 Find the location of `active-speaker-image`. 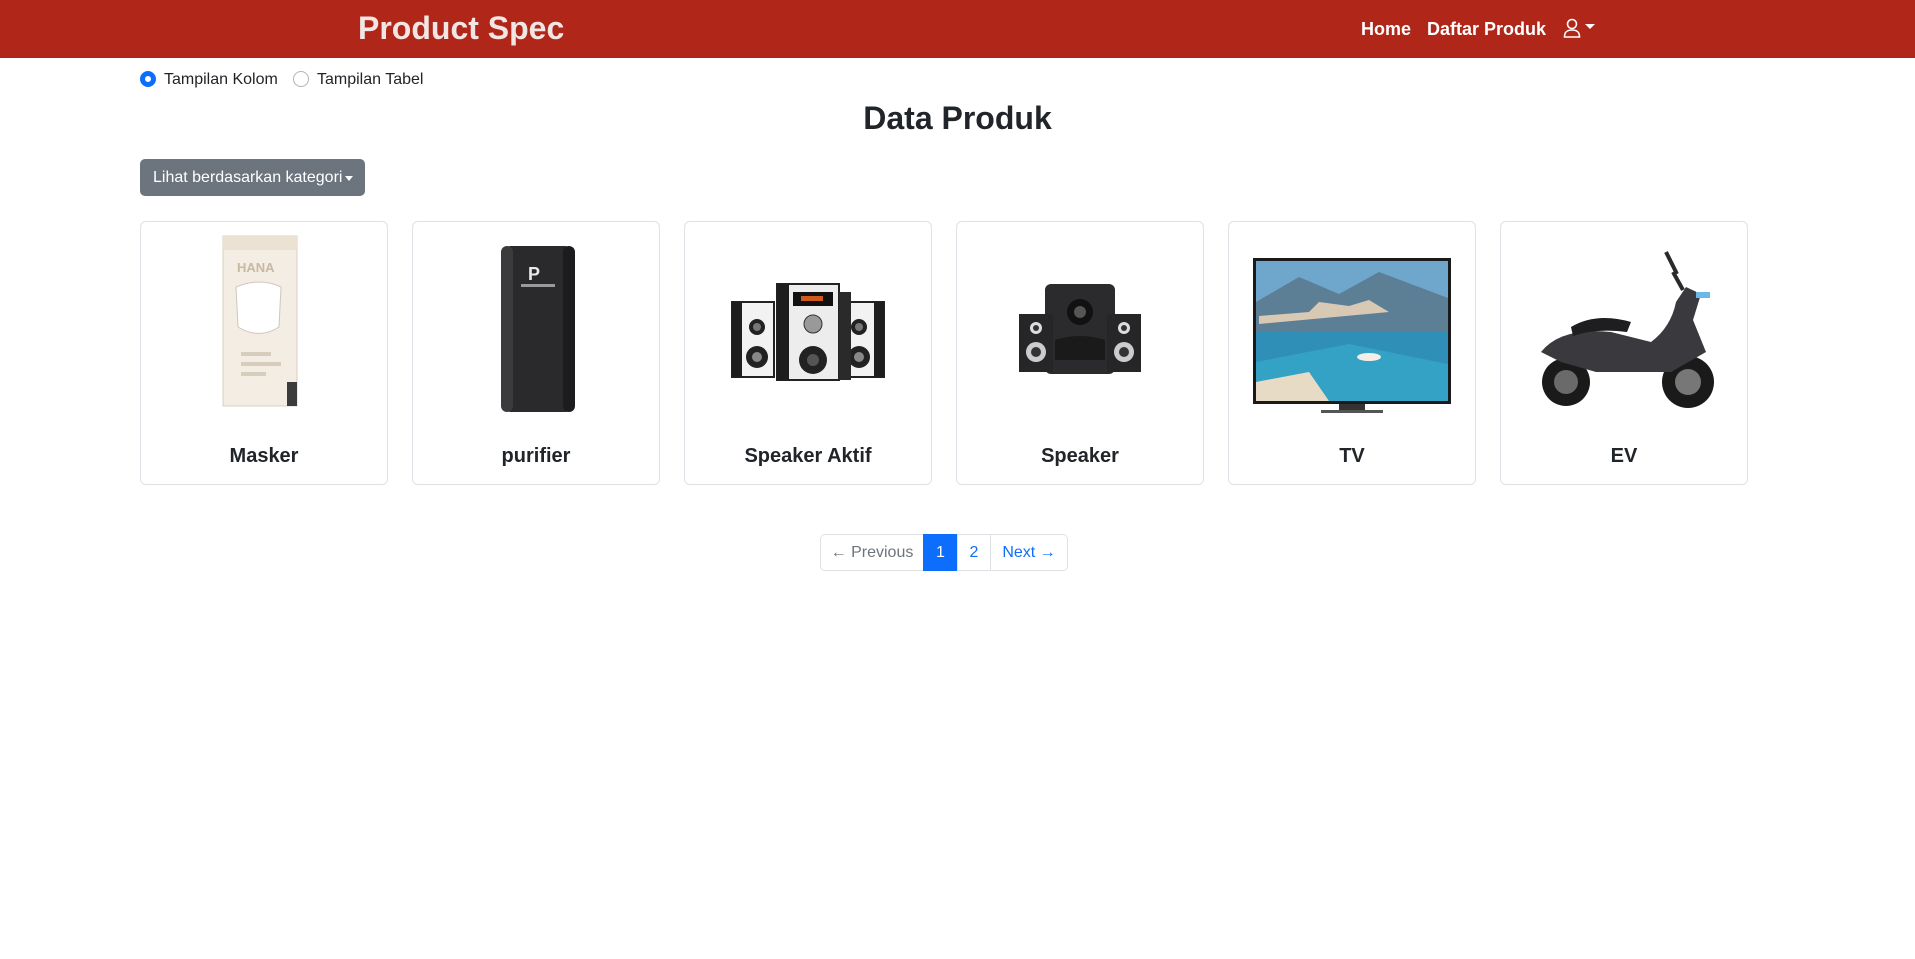

active-speaker-image is located at coordinates (808, 327).